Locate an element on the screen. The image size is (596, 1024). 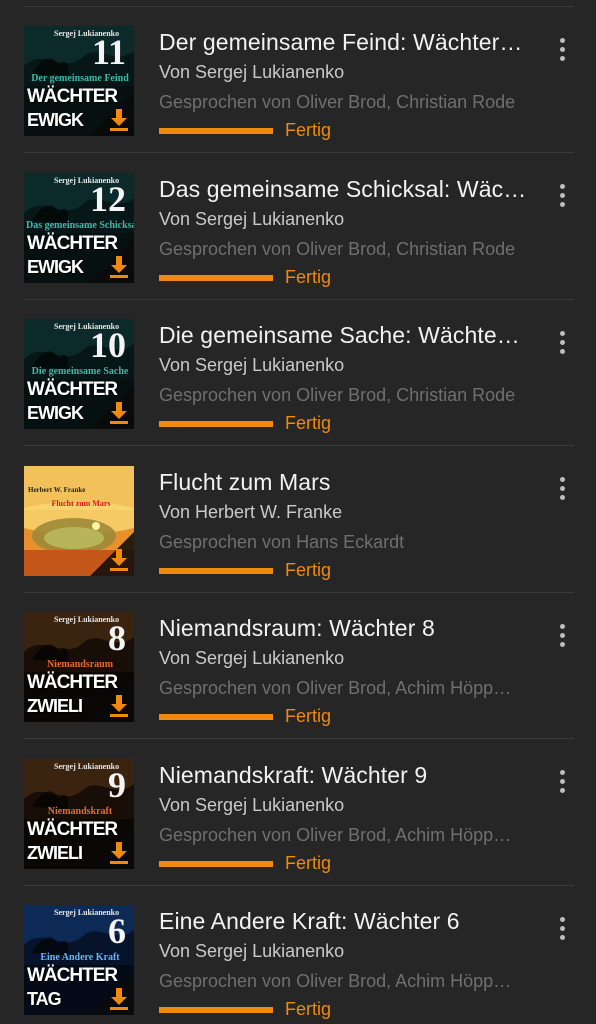
book-title: Die gemeinsame Sache: Wächter 10 is located at coordinates (343, 335).